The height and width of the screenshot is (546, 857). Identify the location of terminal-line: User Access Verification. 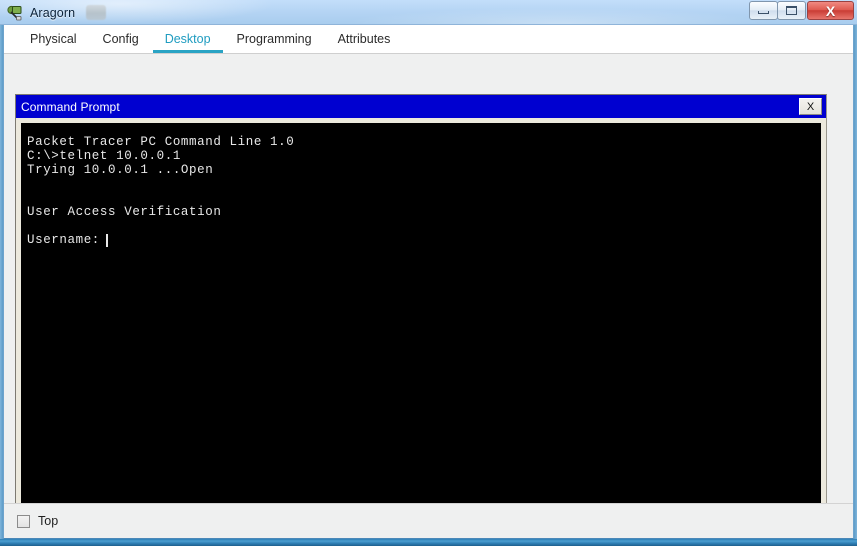
(124, 212).